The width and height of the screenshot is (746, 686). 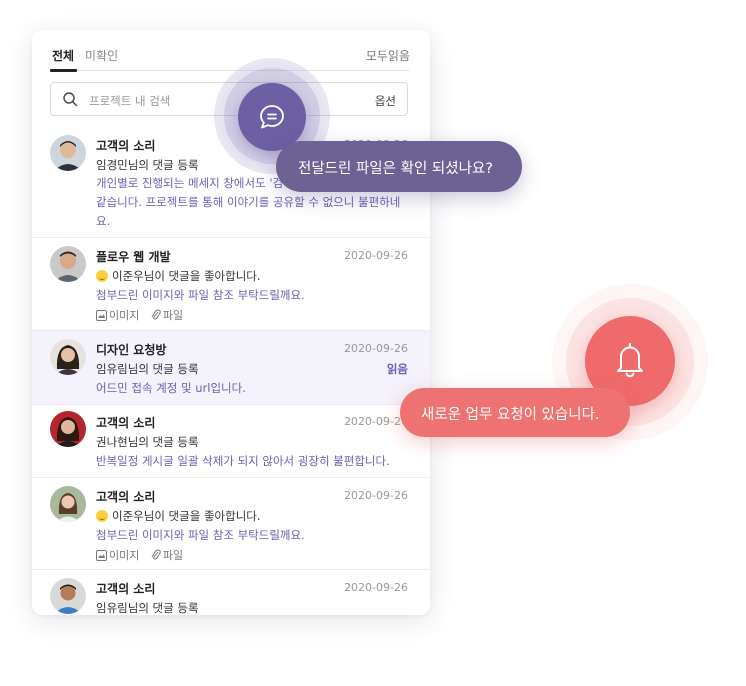 I want to click on read-badge: 읽음, so click(x=397, y=369).